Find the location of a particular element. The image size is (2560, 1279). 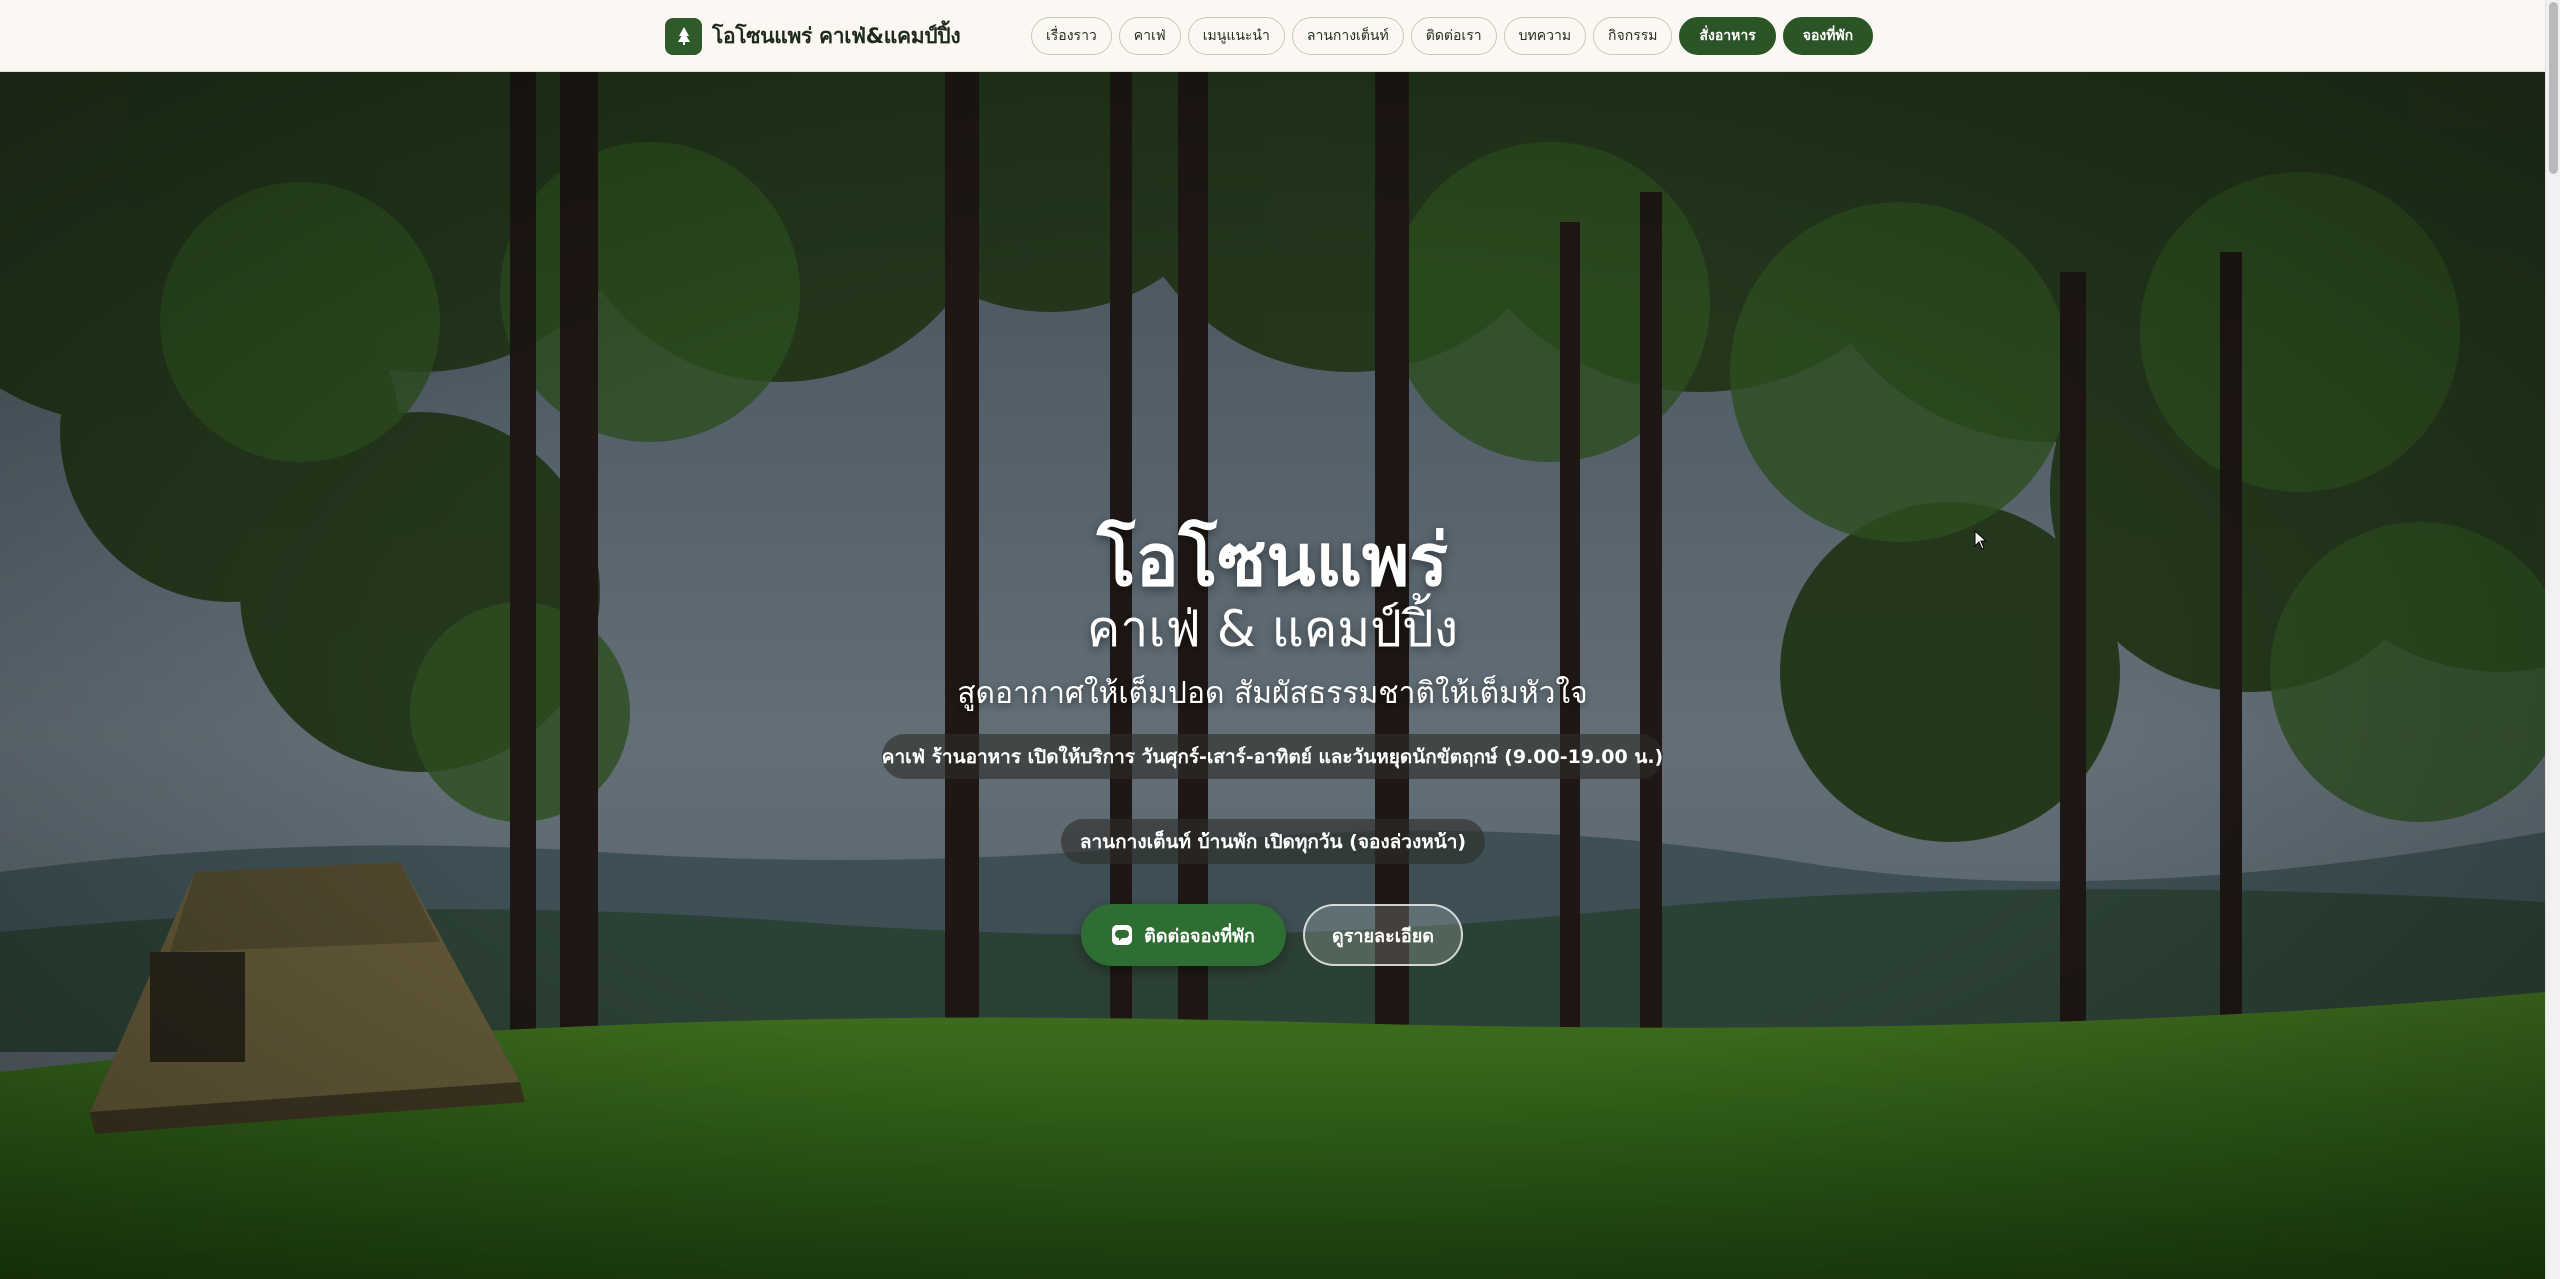

brand-logo-link: โอโซนแพร่ คาเฟ่&แคมป์ปิ้ง is located at coordinates (813, 36).